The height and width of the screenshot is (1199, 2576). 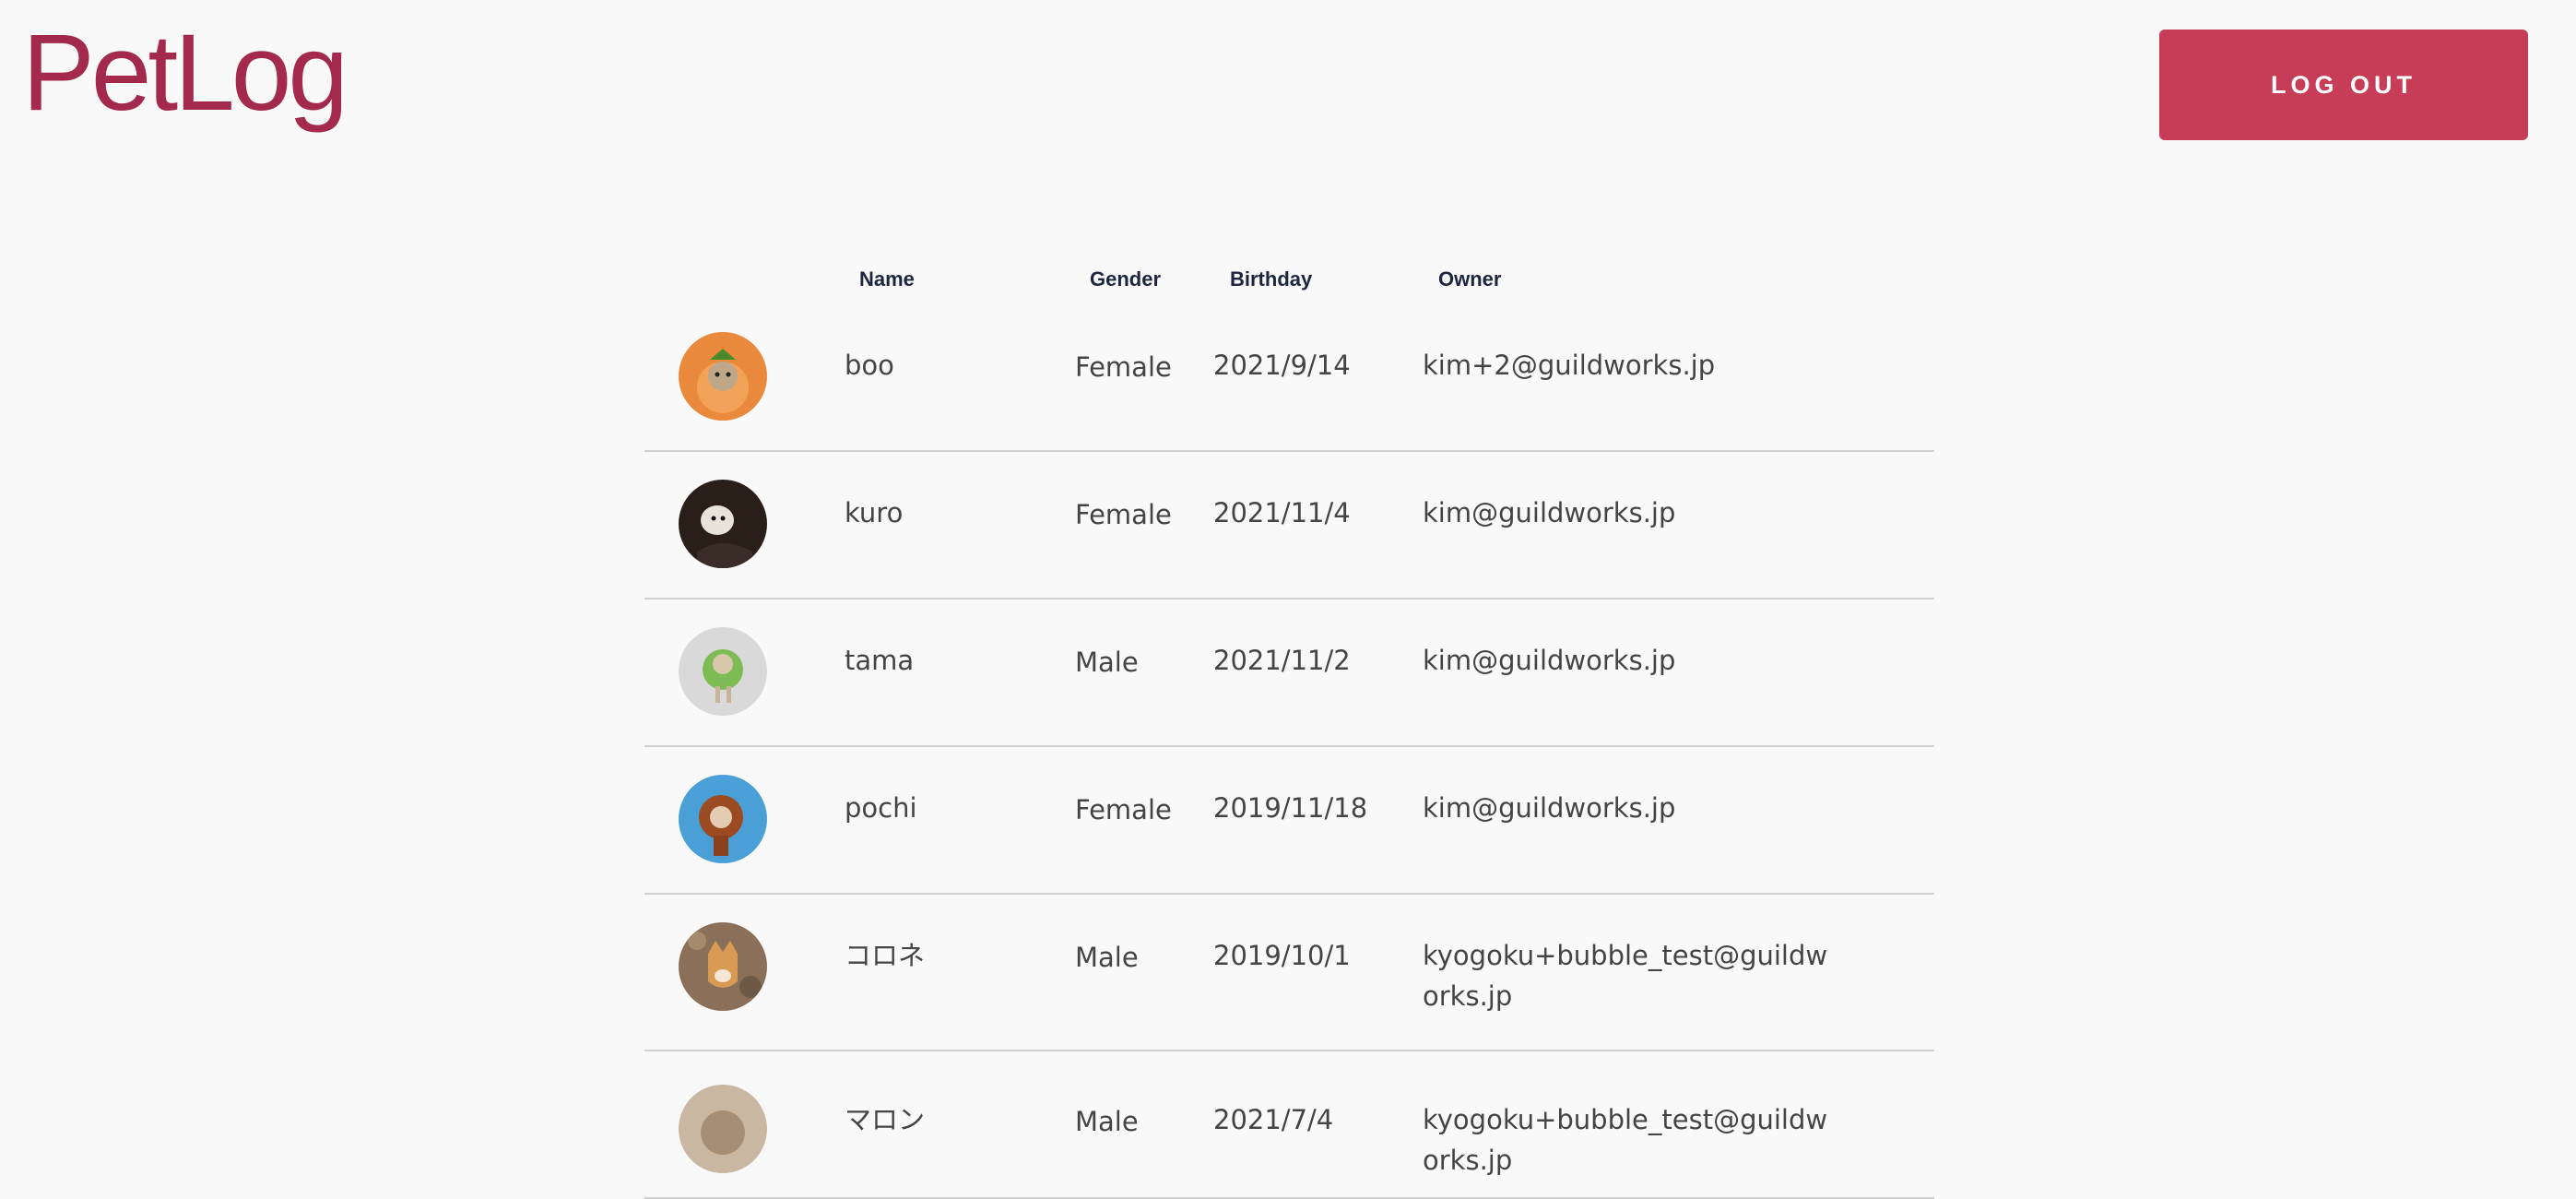 What do you see at coordinates (1271, 279) in the screenshot?
I see `header-birthday: Birthday` at bounding box center [1271, 279].